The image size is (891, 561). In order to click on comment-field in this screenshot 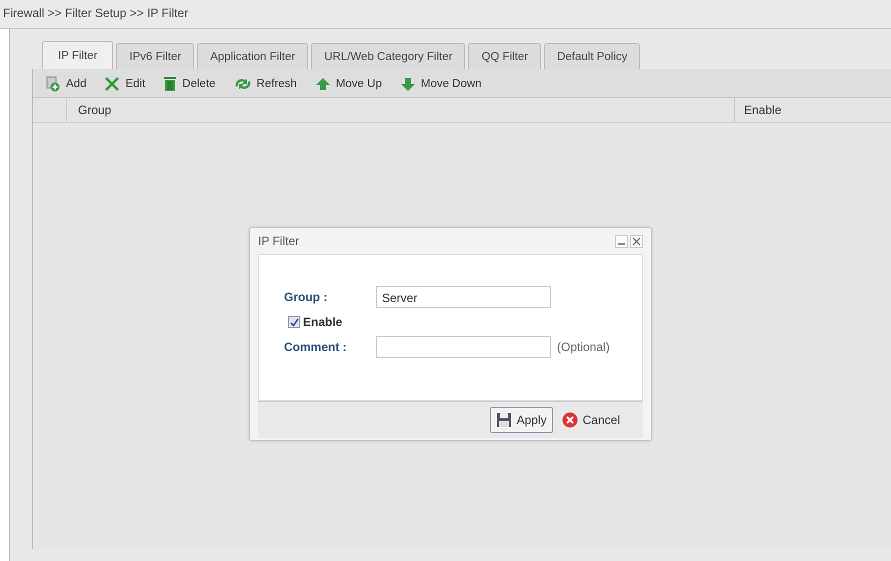, I will do `click(463, 347)`.